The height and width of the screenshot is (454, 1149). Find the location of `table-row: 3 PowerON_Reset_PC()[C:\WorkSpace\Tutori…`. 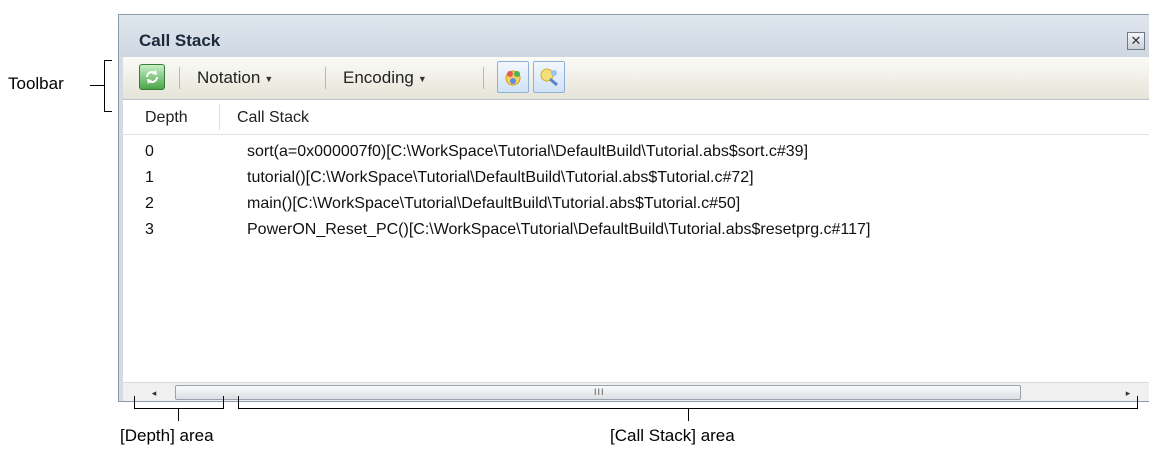

table-row: 3 PowerON_Reset_PC()[C:\WorkSpace\Tutori… is located at coordinates (636, 231).